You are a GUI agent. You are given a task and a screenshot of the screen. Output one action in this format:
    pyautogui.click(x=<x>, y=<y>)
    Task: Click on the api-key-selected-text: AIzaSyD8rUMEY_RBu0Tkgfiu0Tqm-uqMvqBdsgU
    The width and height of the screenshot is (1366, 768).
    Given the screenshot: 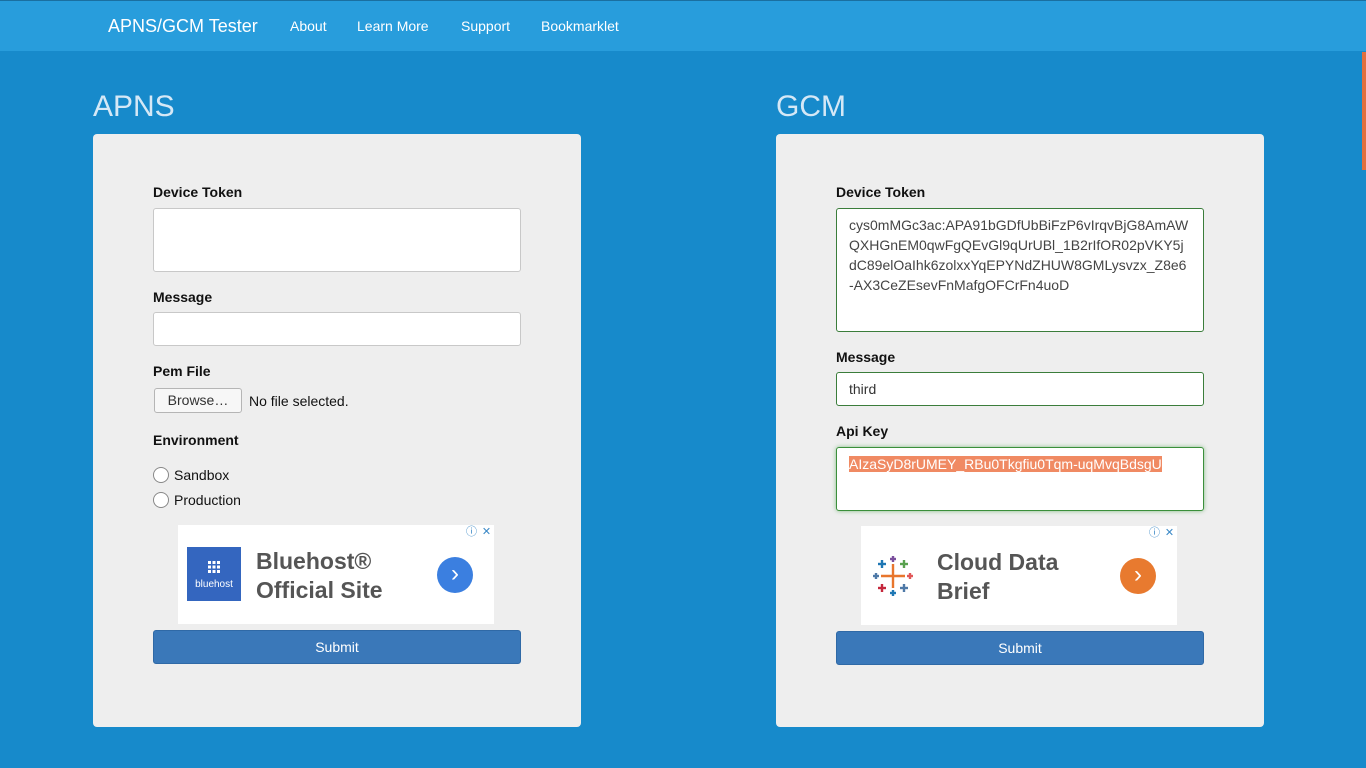 What is the action you would take?
    pyautogui.click(x=1005, y=464)
    